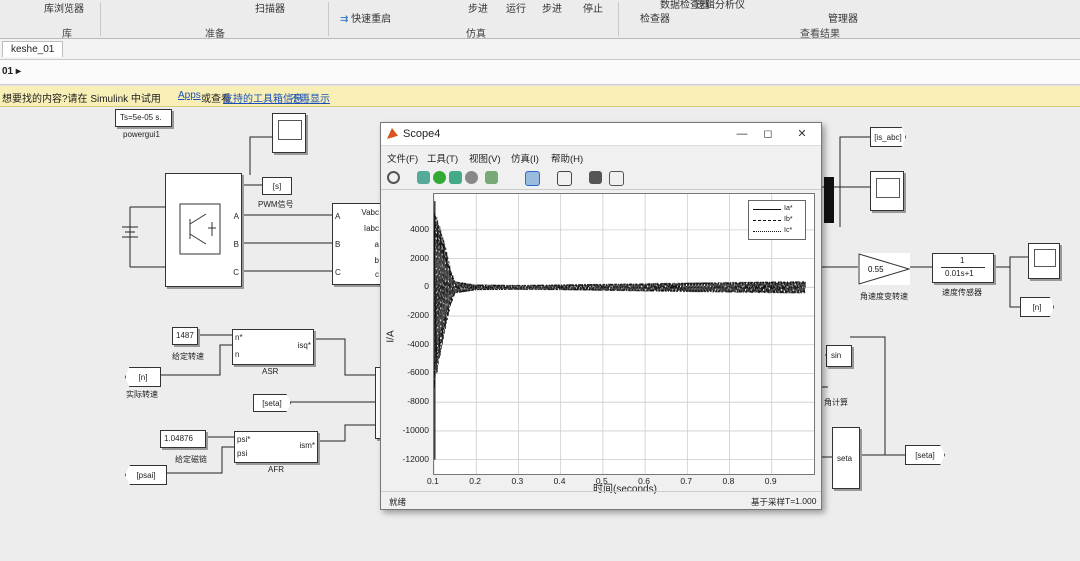 This screenshot has width=1080, height=561. I want to click on y-tick-label: -12000, so click(415, 458).